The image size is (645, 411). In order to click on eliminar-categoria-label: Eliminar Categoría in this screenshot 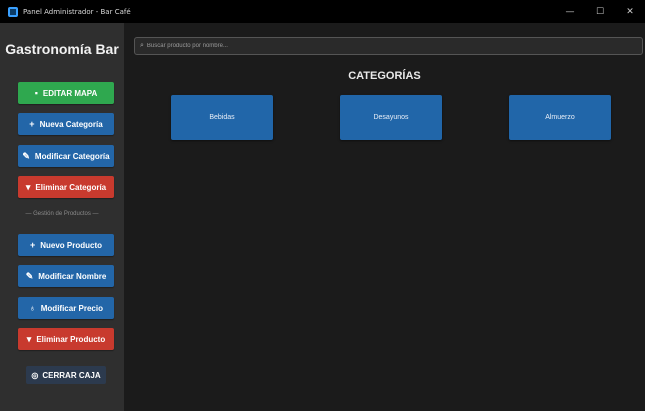, I will do `click(71, 187)`.